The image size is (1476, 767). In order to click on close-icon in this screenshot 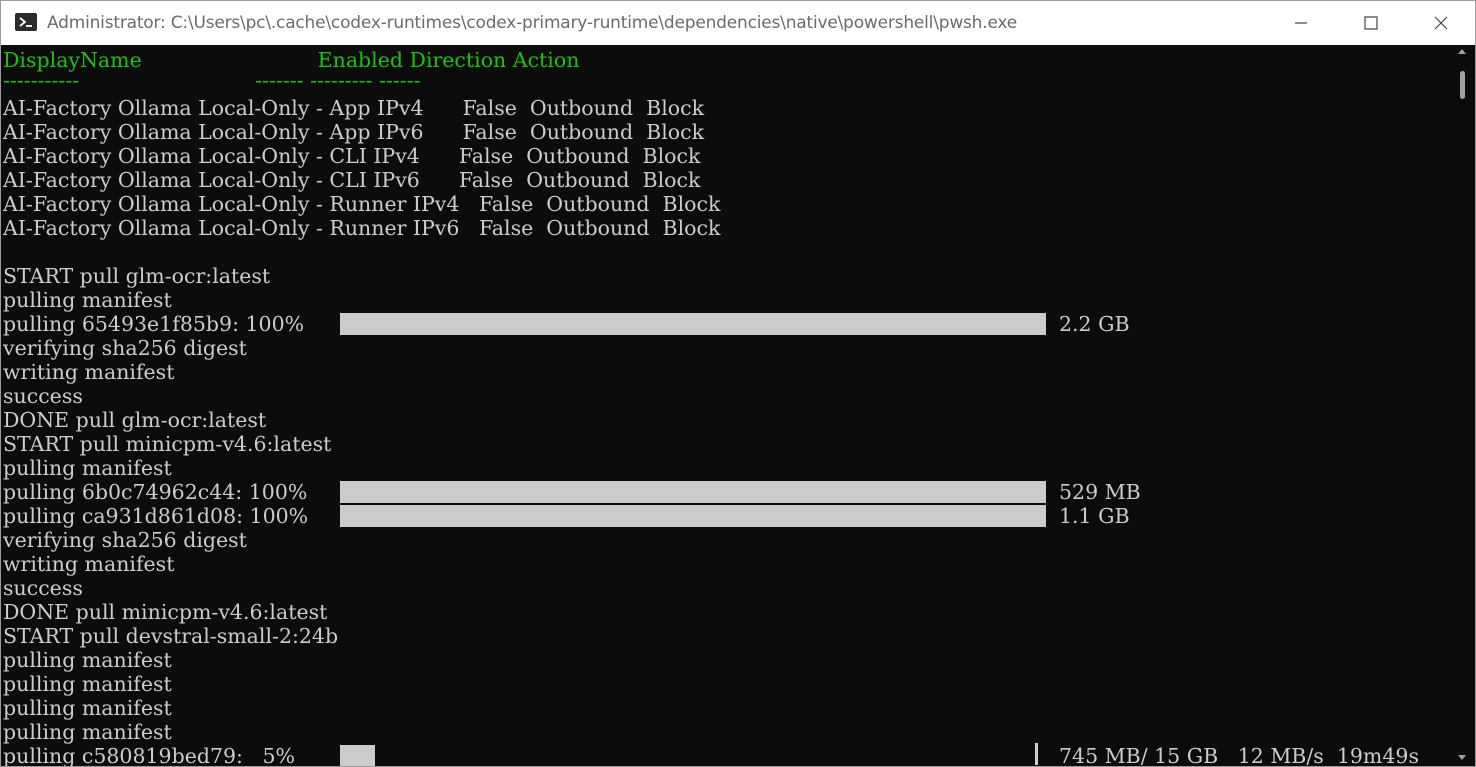, I will do `click(1441, 23)`.